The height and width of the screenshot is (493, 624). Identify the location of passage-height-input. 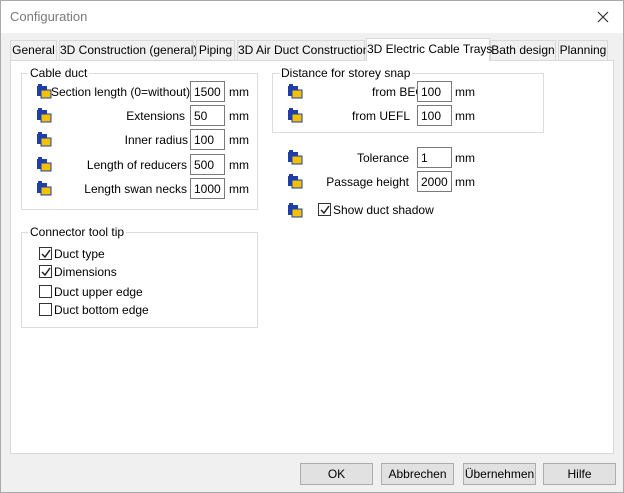
(434, 181).